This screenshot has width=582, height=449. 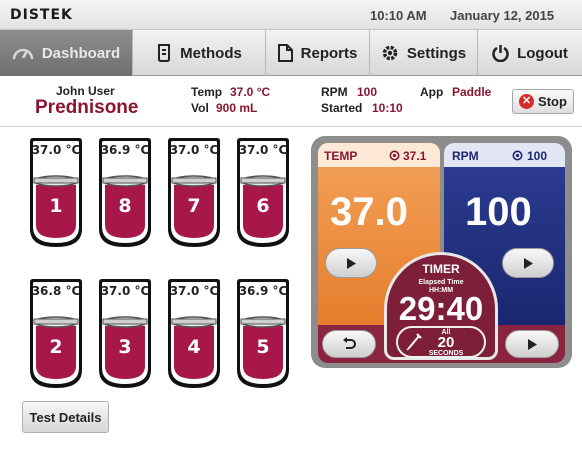 What do you see at coordinates (125, 347) in the screenshot?
I see `vessel-number: 3` at bounding box center [125, 347].